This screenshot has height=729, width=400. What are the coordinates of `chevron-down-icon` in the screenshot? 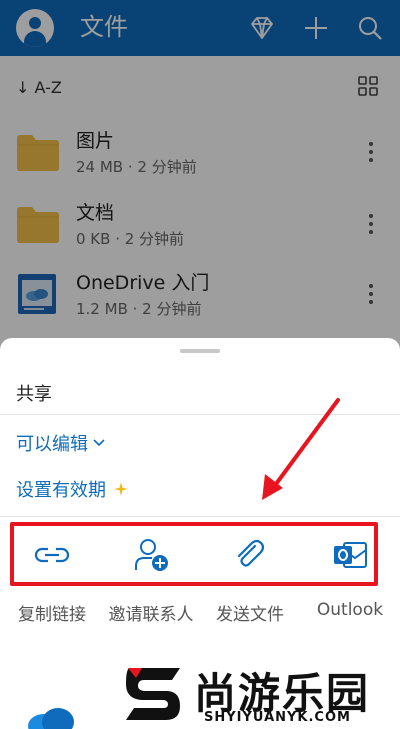 It's located at (99, 443).